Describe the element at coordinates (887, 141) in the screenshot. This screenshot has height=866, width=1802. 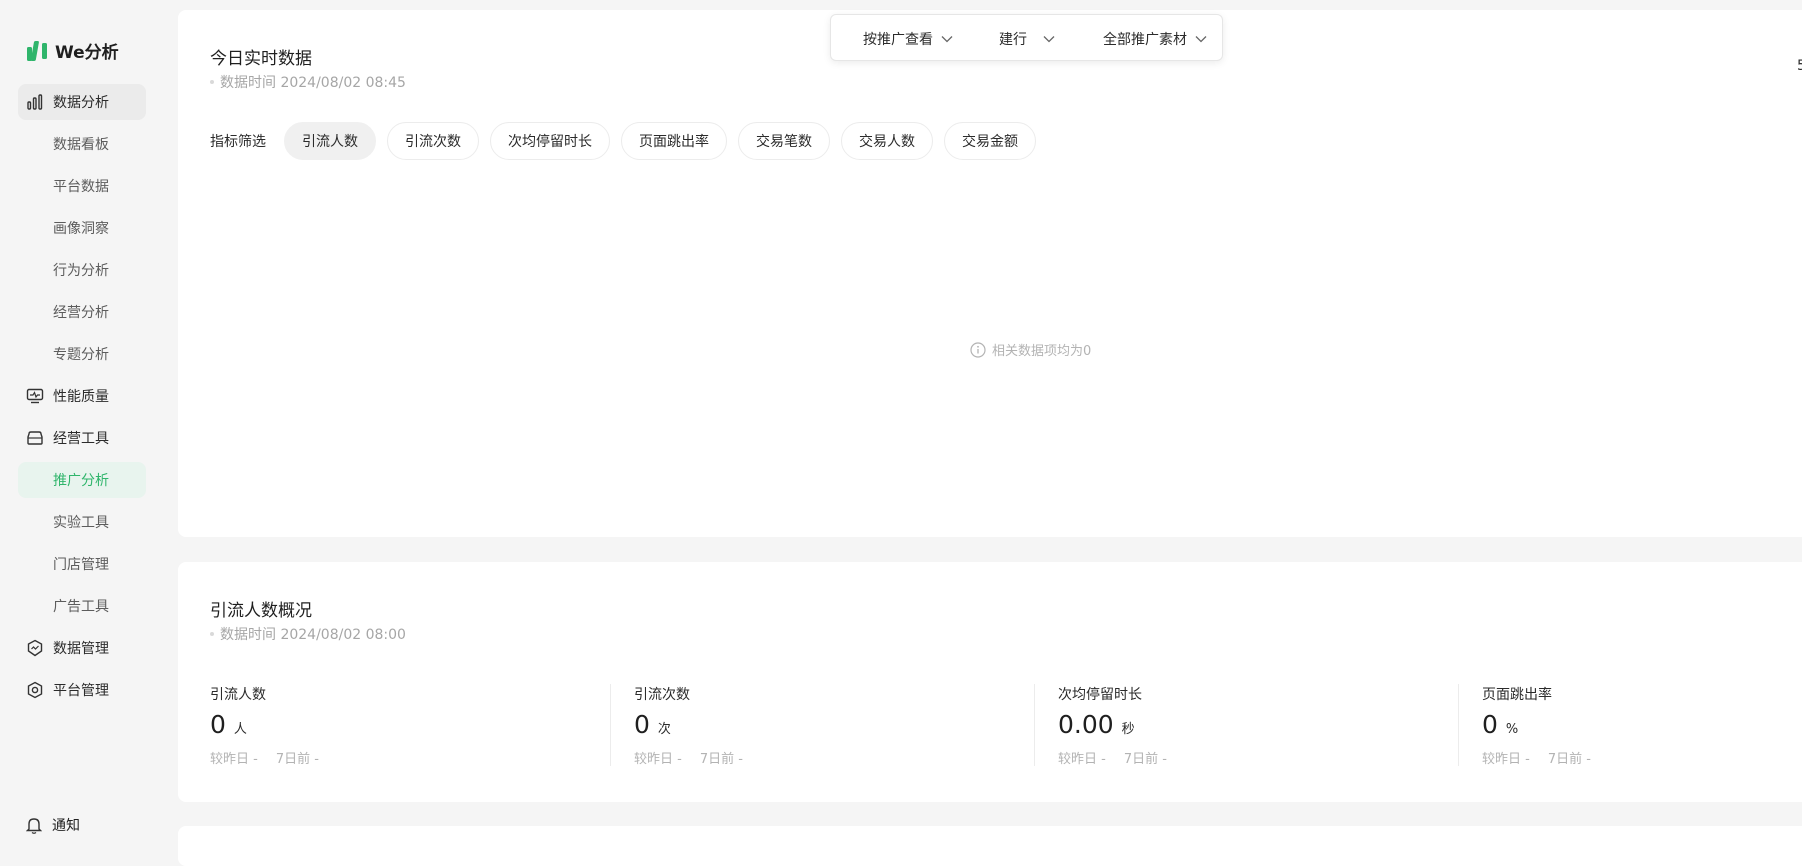
I see `metric-pill-buyers: 交易人数` at that location.